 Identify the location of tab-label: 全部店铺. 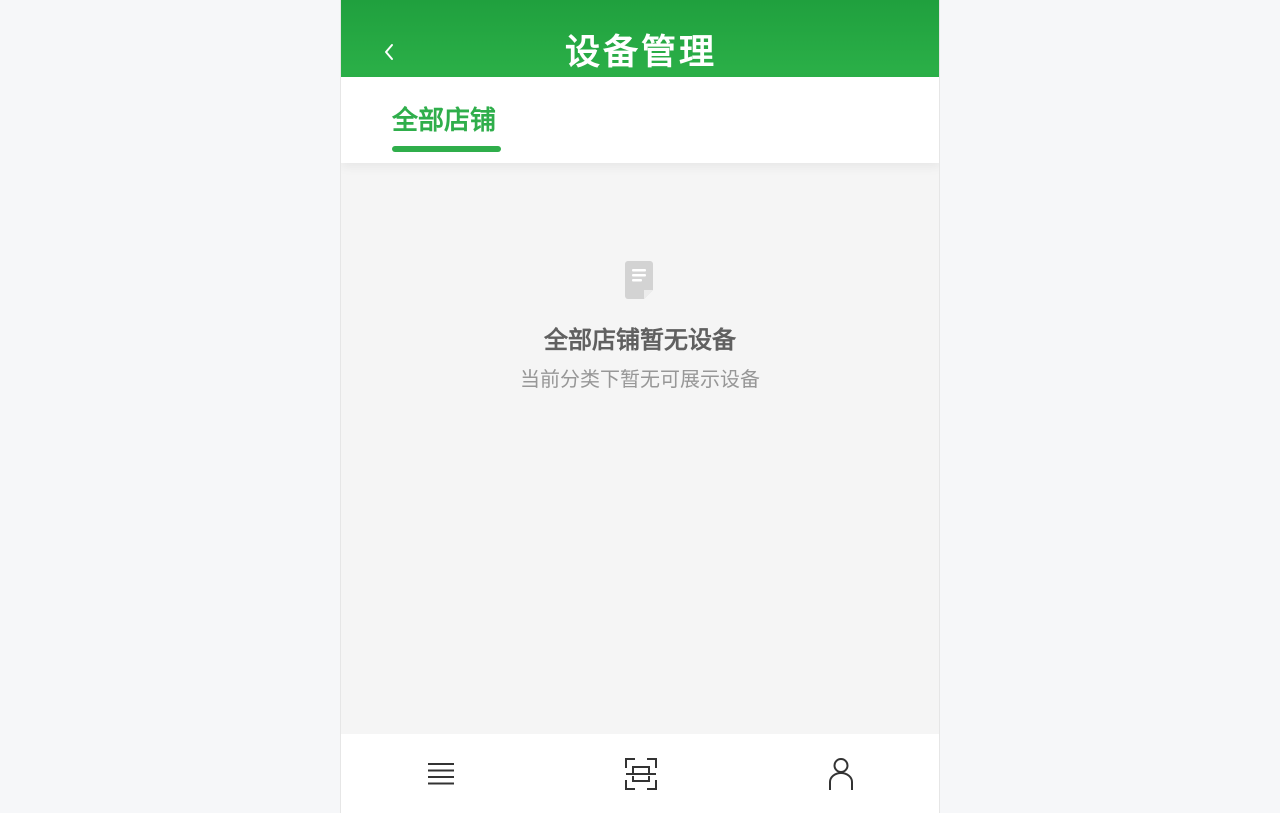
(444, 121).